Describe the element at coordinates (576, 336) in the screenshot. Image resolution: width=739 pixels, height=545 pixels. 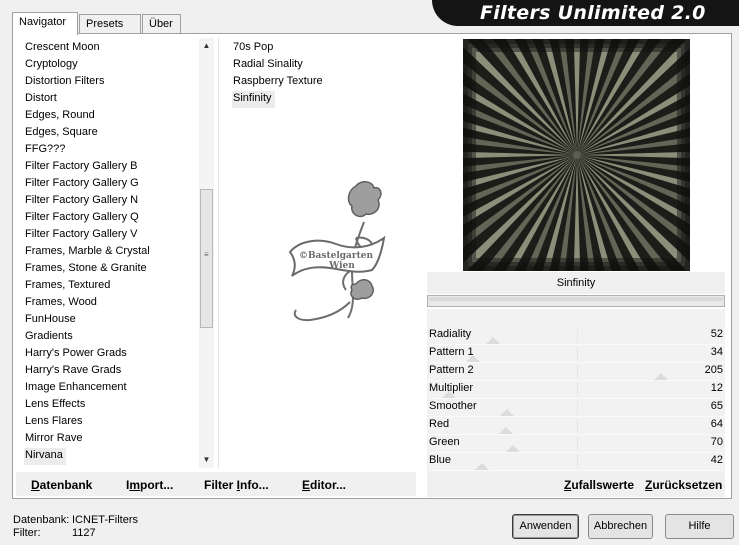
I see `parameter-slider: Radiality 52` at that location.